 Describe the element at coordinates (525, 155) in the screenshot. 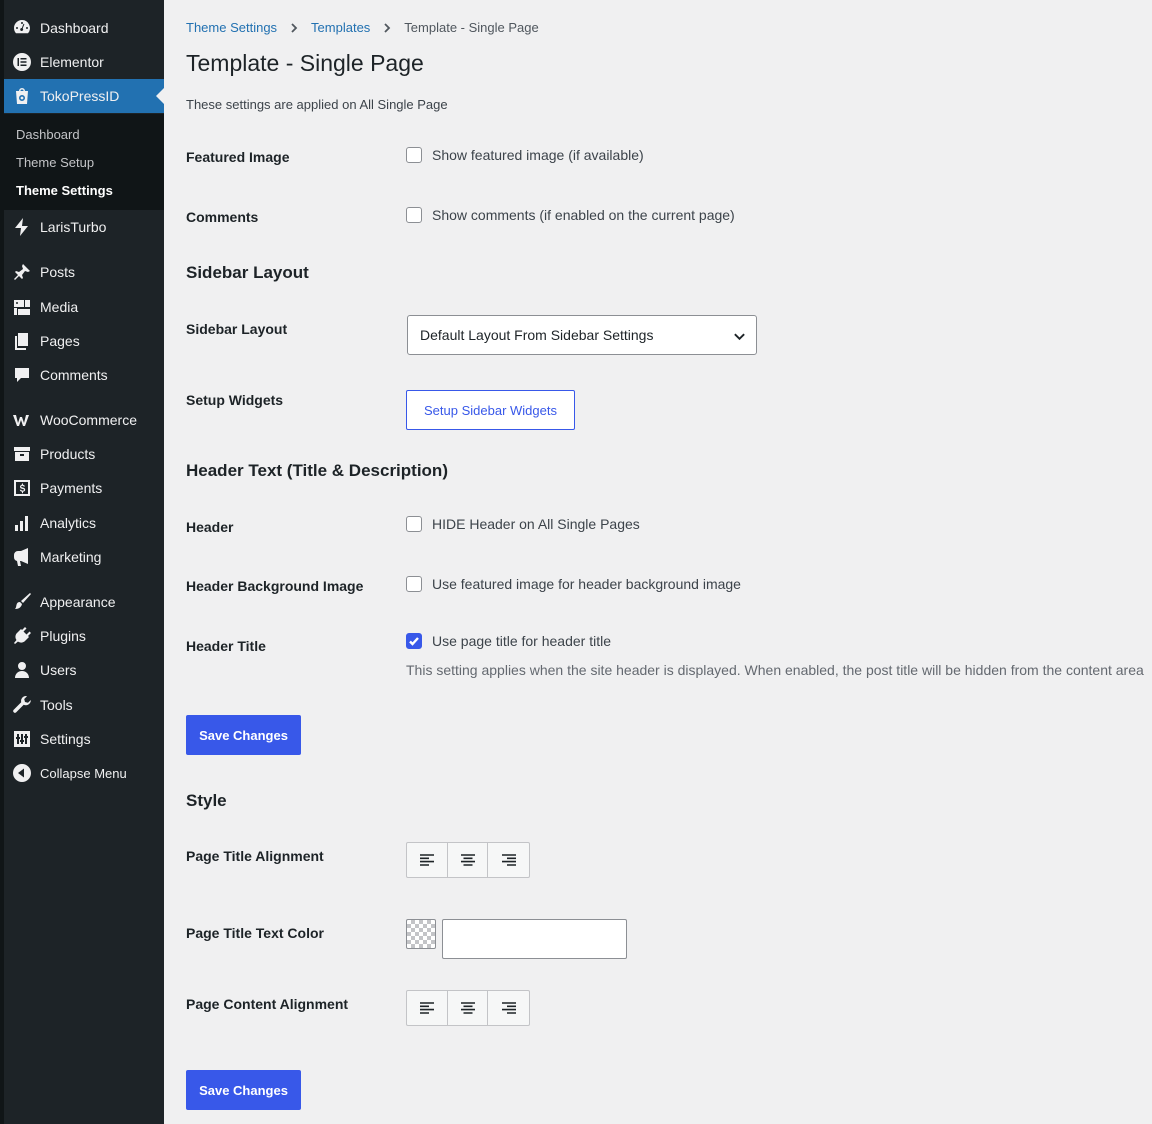

I see `featured-image-option: Show featured image (if available)` at that location.